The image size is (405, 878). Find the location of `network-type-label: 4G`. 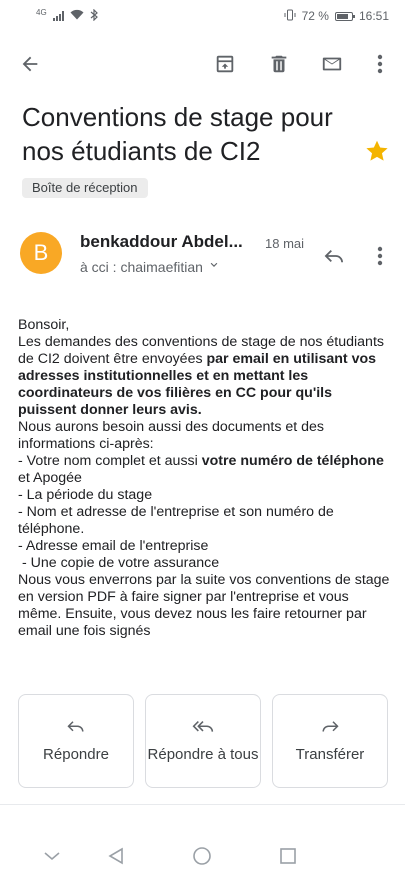

network-type-label: 4G is located at coordinates (41, 12).